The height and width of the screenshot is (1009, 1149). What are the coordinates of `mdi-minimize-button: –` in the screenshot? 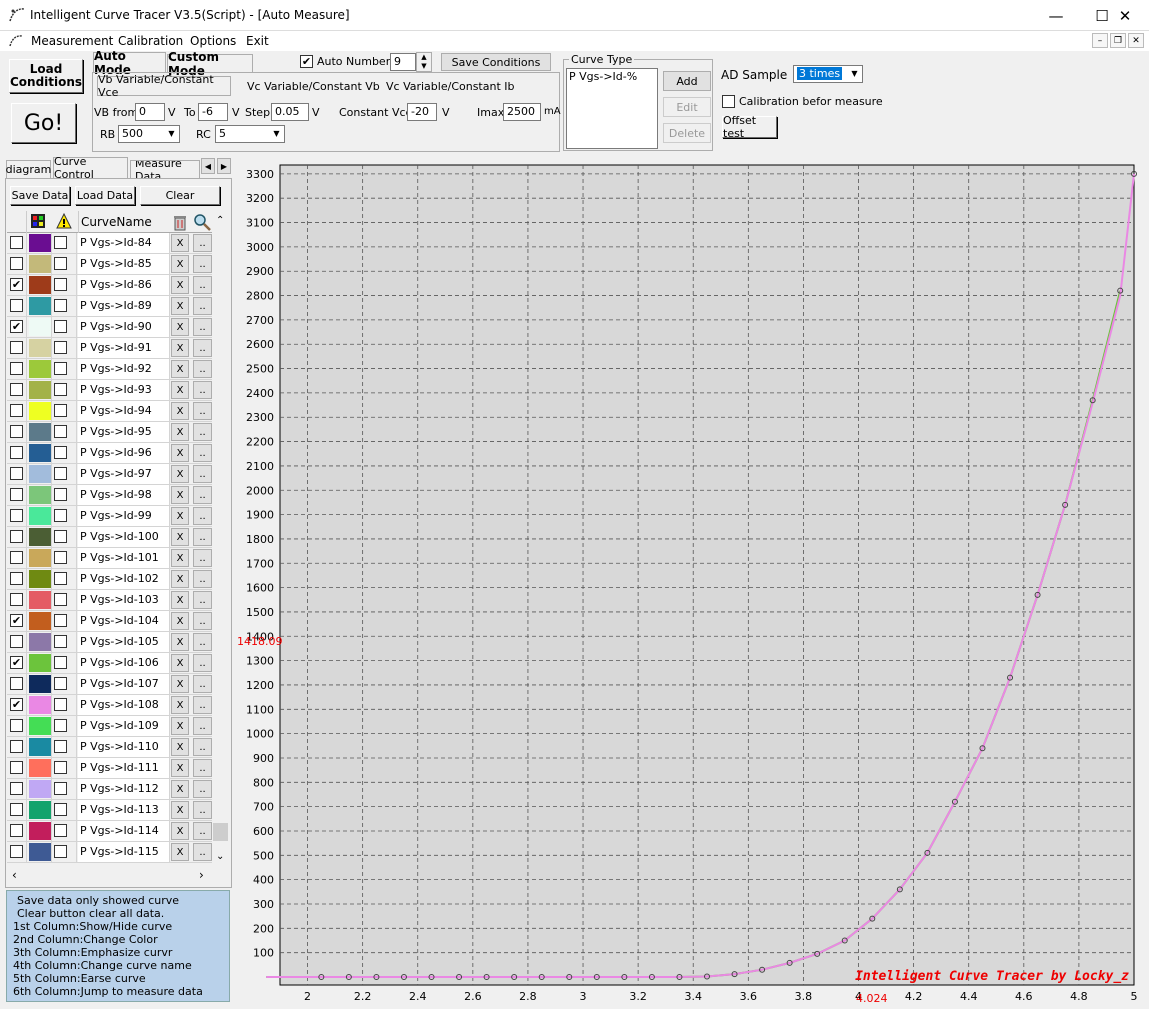 It's located at (1100, 40).